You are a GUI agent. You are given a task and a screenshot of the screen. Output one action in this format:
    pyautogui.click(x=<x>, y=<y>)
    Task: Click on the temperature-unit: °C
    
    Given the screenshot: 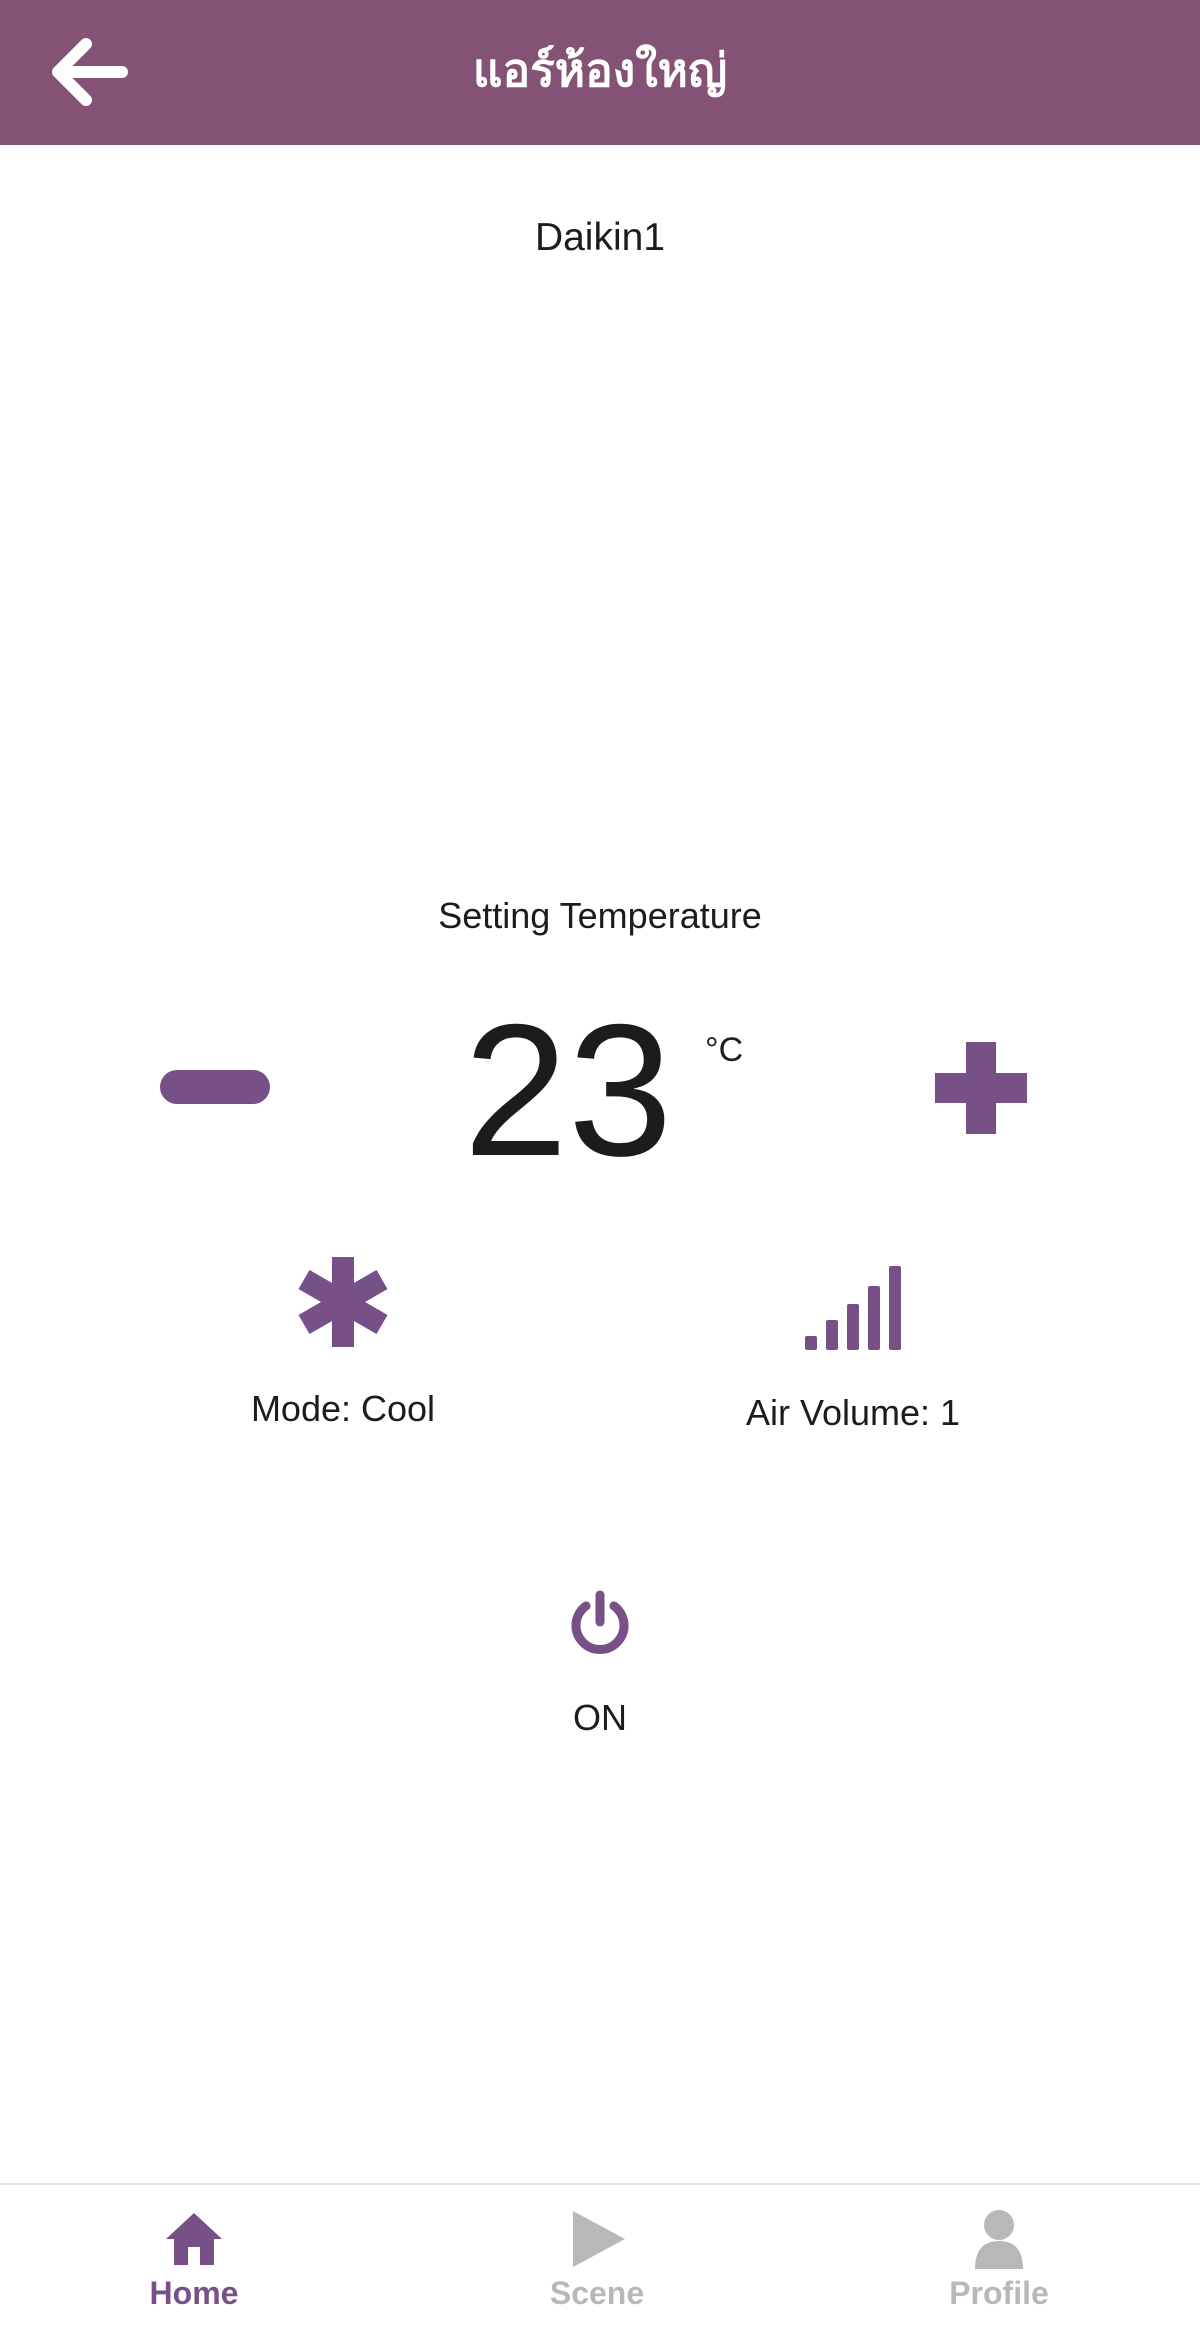 What is the action you would take?
    pyautogui.click(x=724, y=1050)
    